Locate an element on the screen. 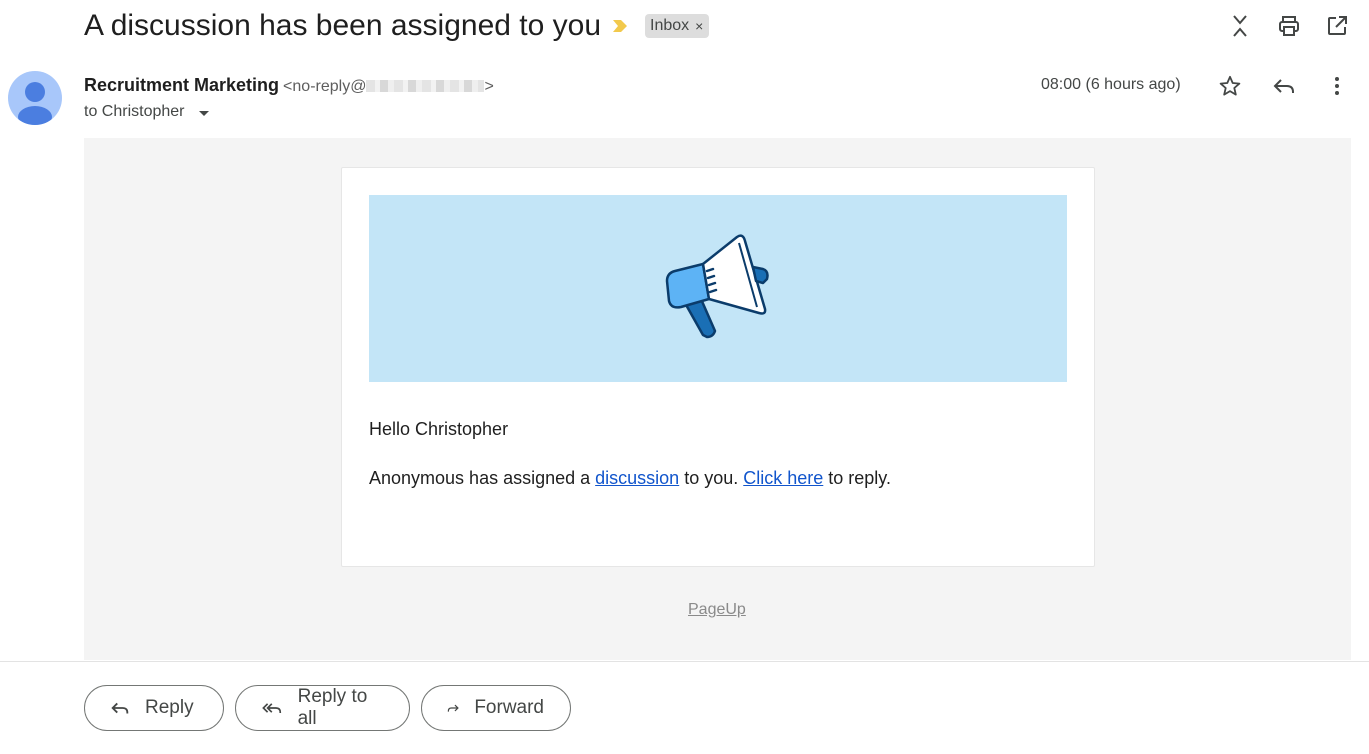 Image resolution: width=1369 pixels, height=754 pixels. chevron-down-icon is located at coordinates (203, 113).